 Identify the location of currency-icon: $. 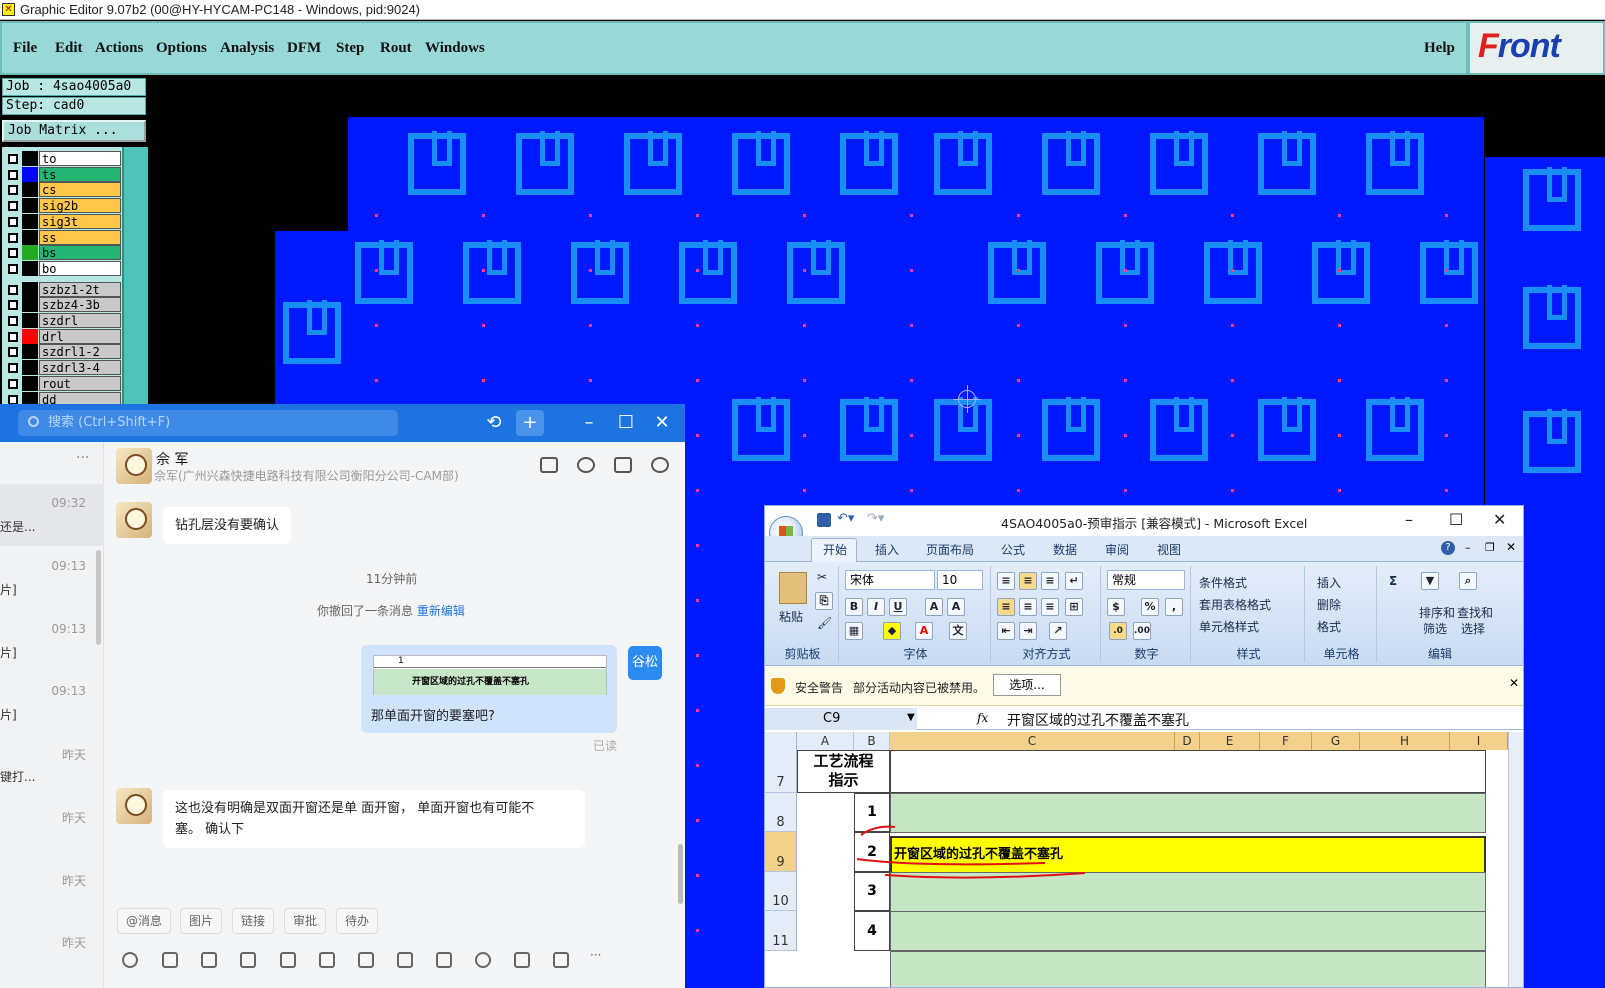
(1116, 607).